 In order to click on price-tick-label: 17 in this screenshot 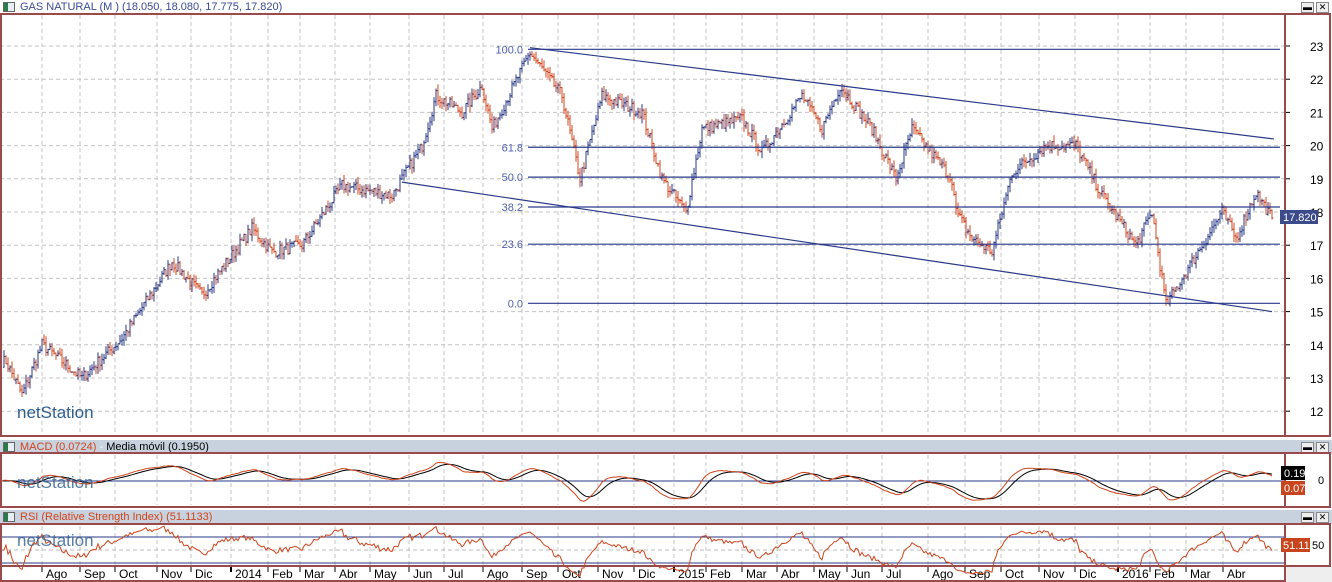, I will do `click(1317, 246)`.